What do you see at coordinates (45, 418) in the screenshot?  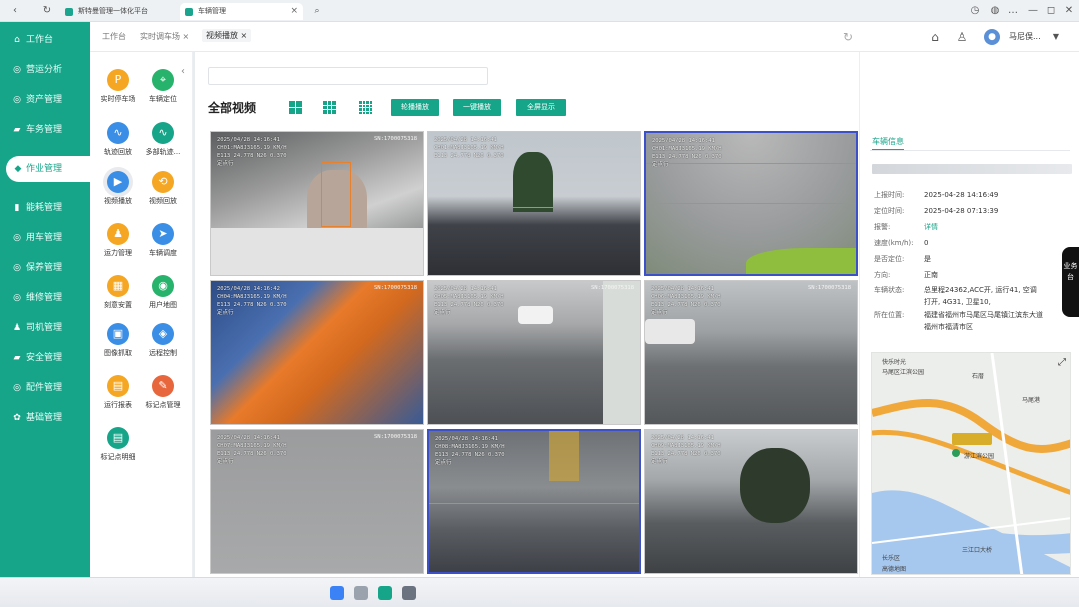 I see `sidebar-item-base: ✿ 基础管理` at bounding box center [45, 418].